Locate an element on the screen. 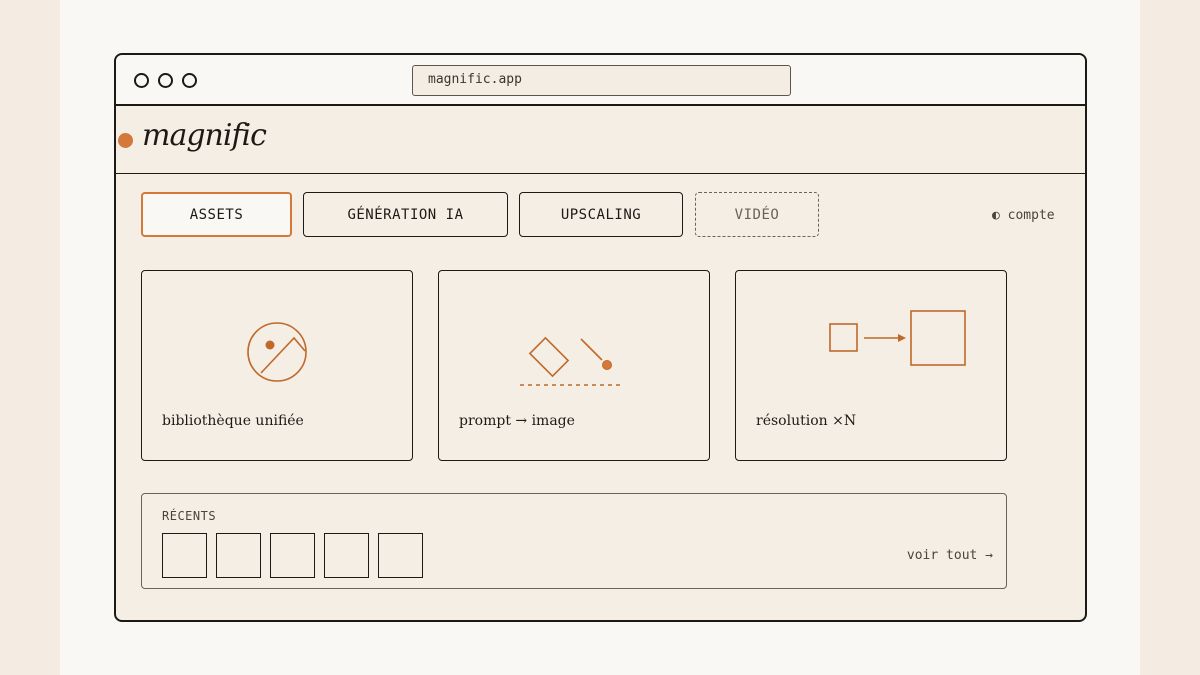 The width and height of the screenshot is (1200, 675). tab-assets: ASSETS is located at coordinates (216, 214).